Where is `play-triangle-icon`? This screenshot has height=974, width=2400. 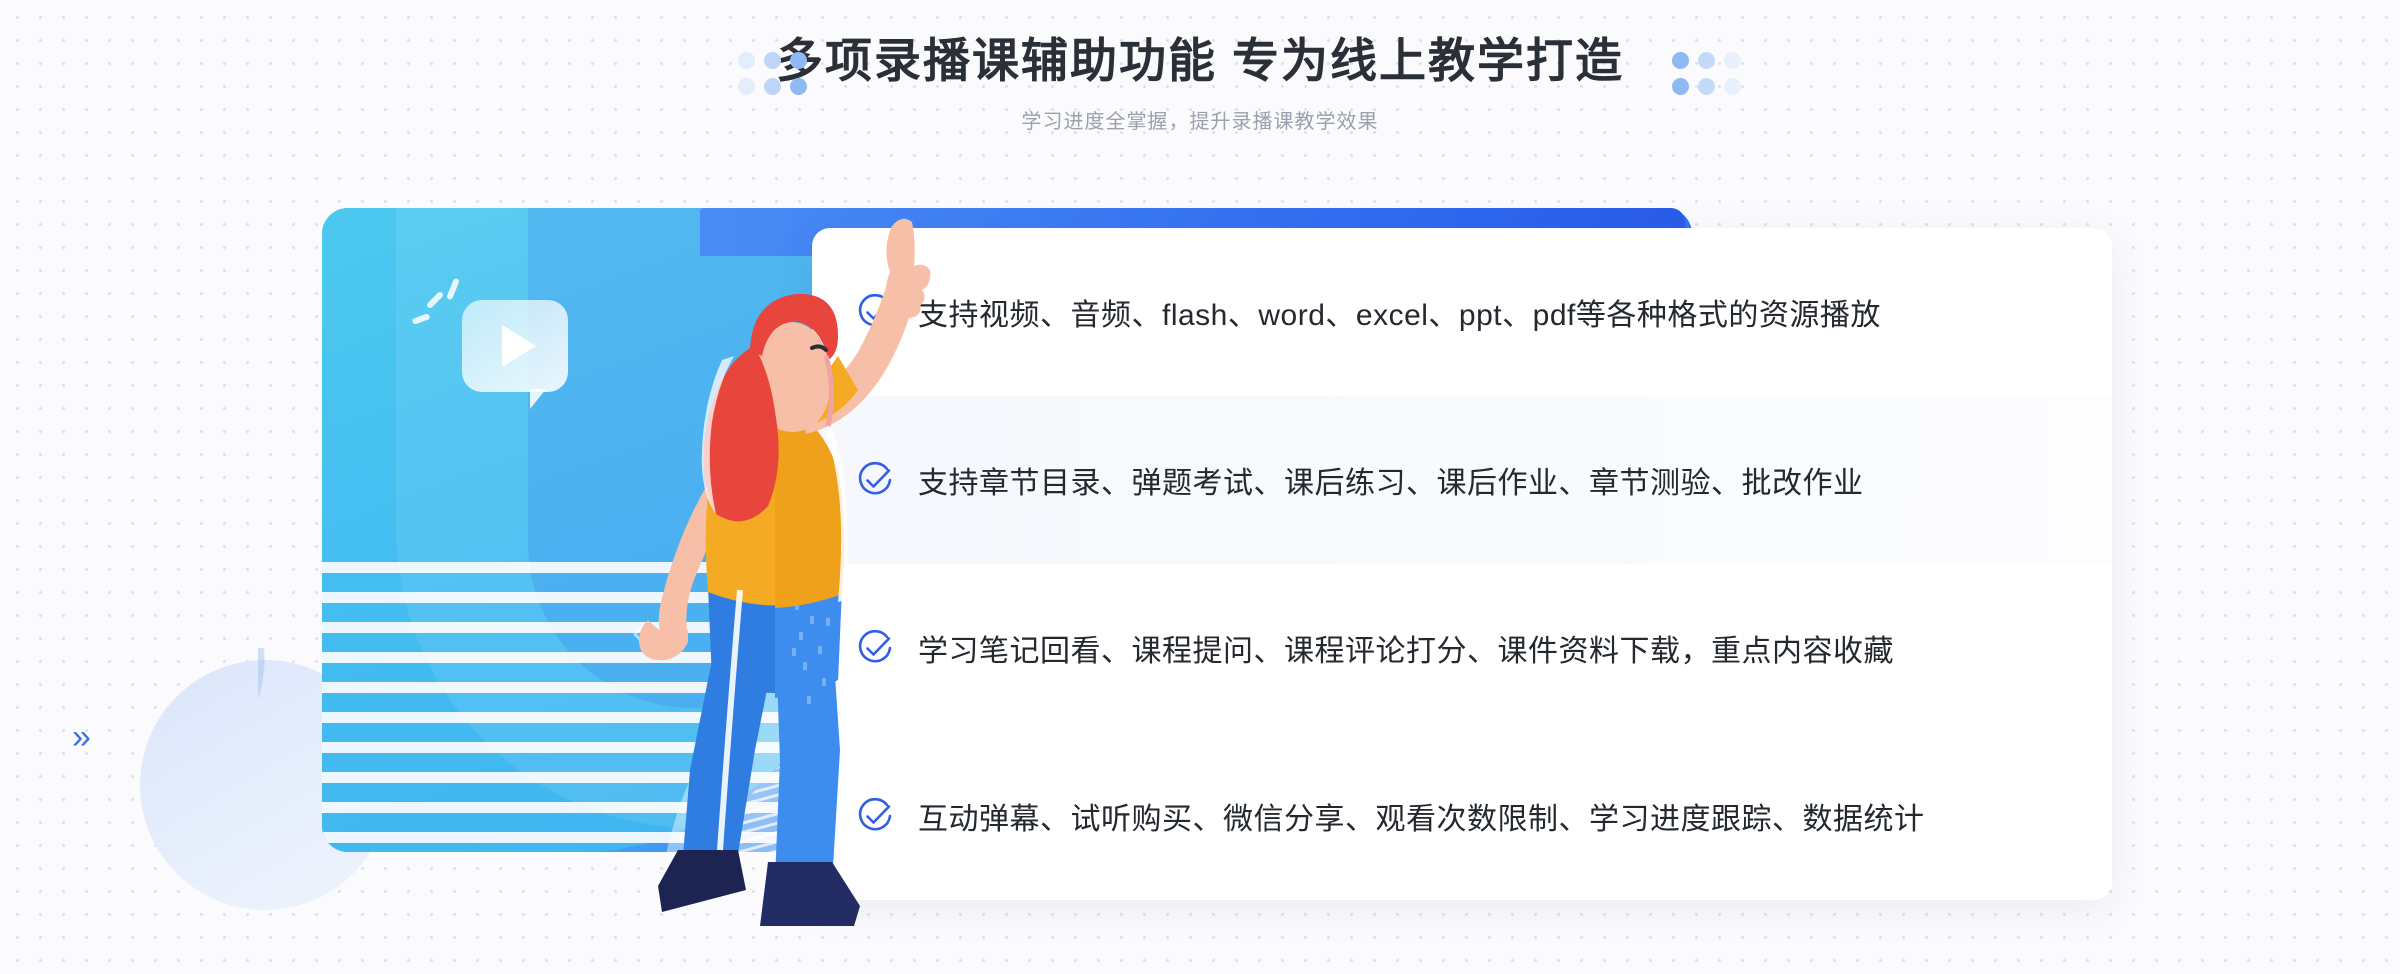
play-triangle-icon is located at coordinates (519, 346).